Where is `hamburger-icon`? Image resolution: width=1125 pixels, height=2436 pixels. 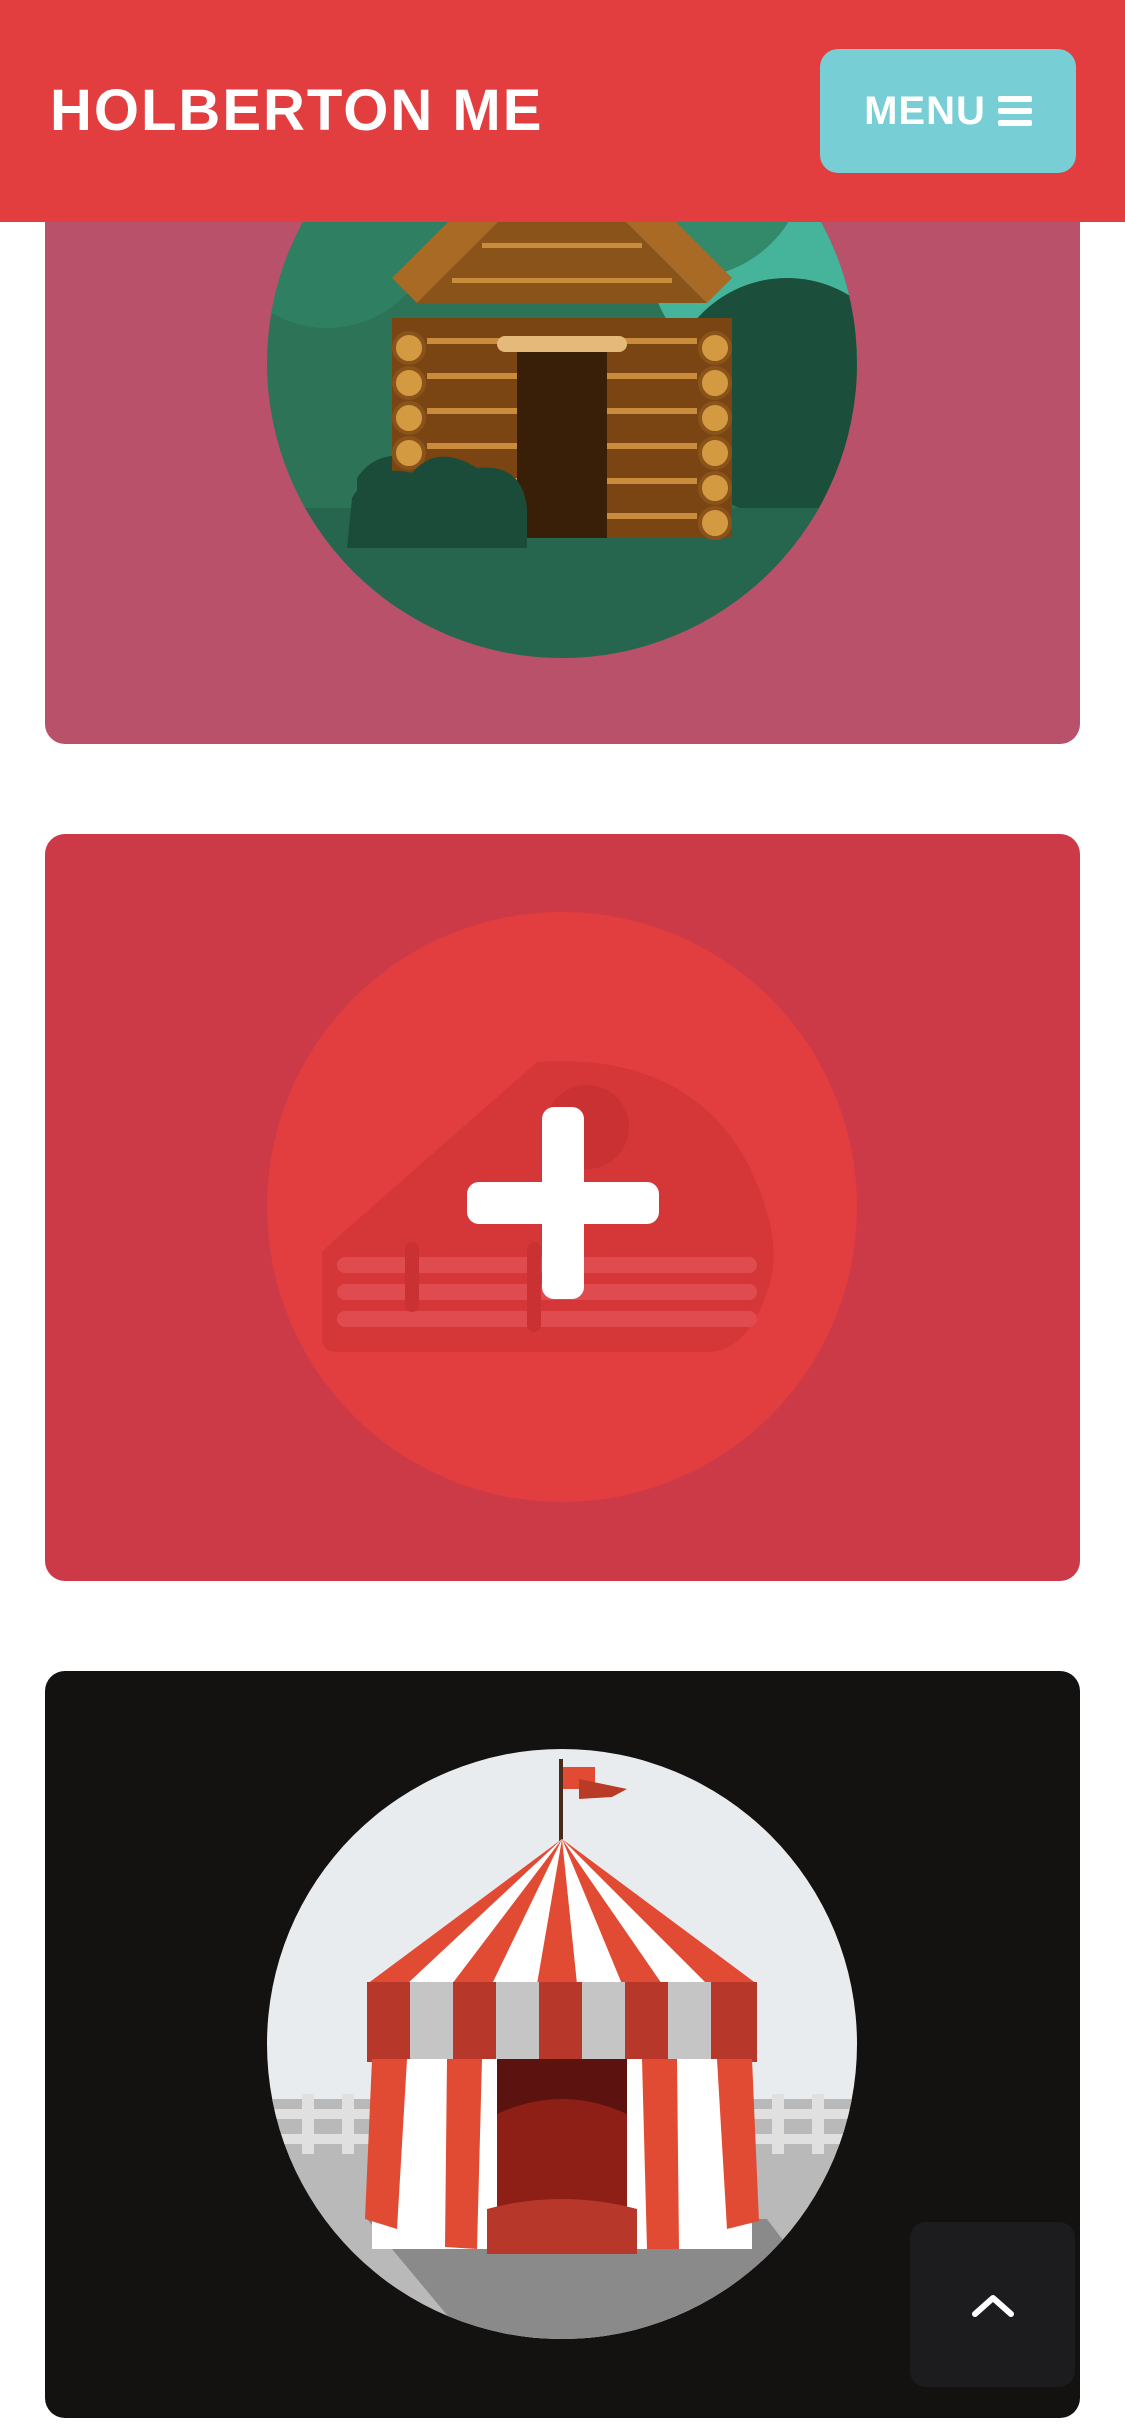
hamburger-icon is located at coordinates (1014, 111).